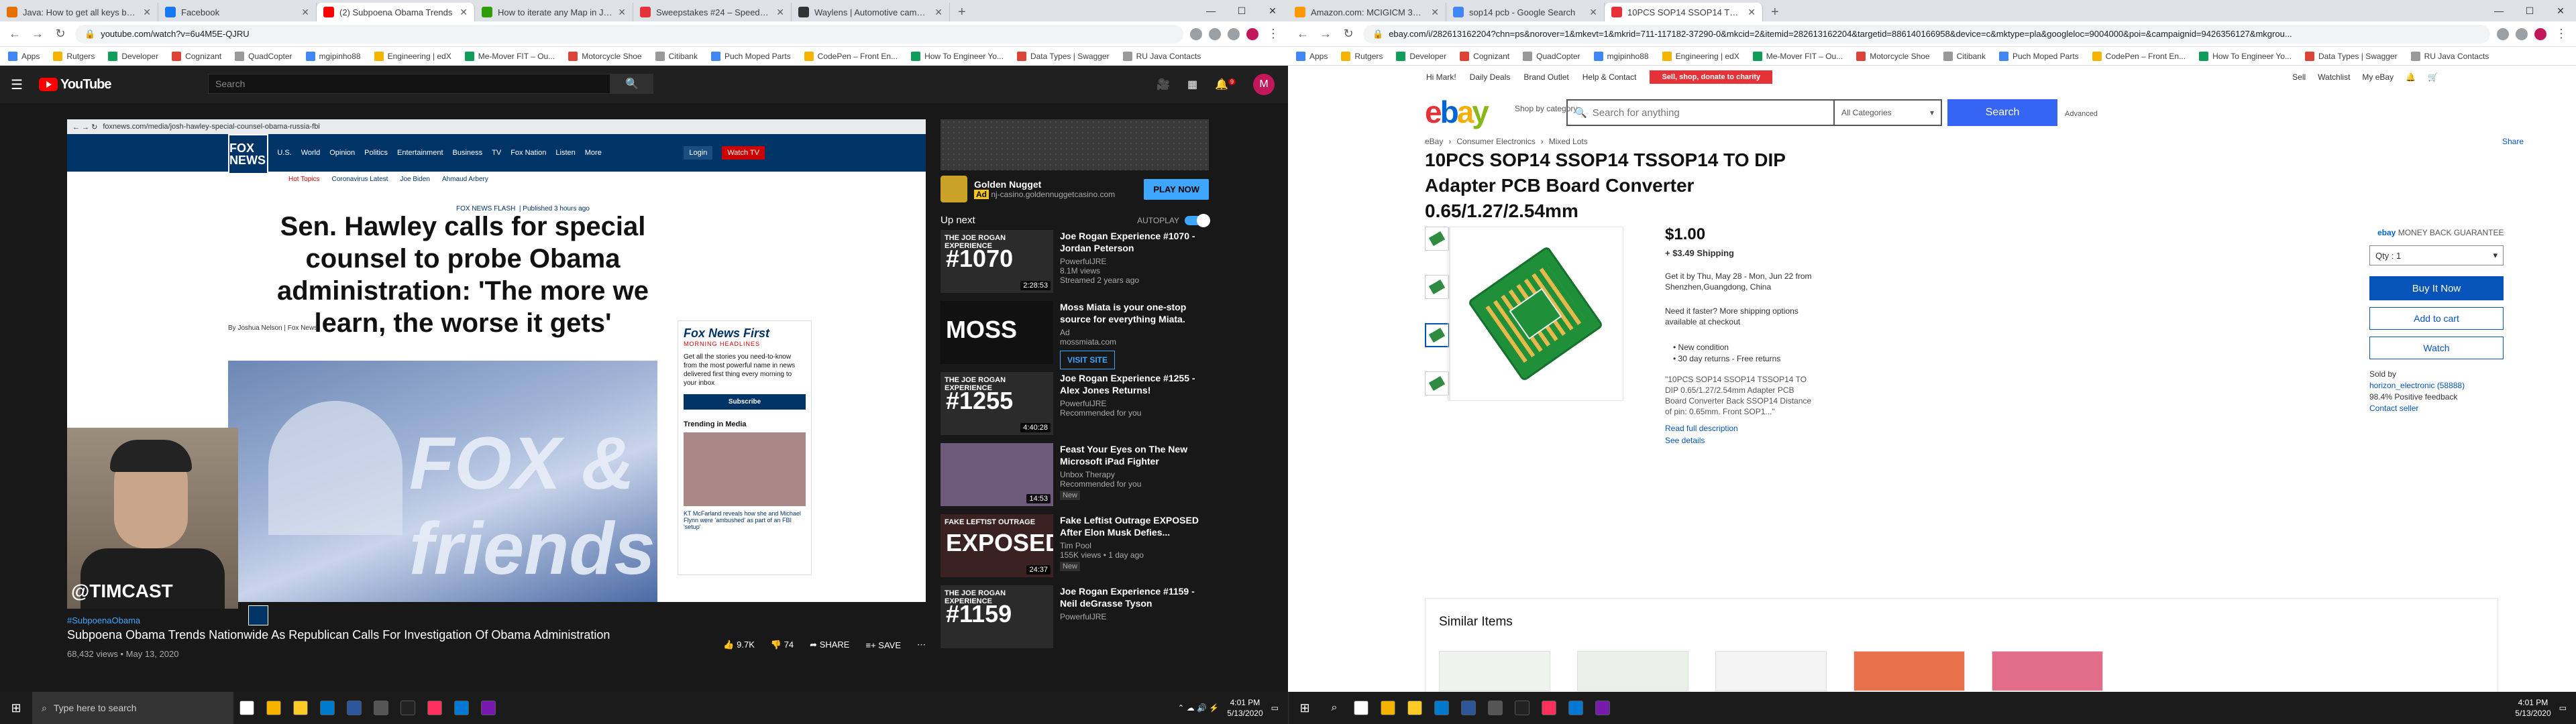 This screenshot has height=724, width=2576. What do you see at coordinates (1252, 33) in the screenshot?
I see `profile-icon` at bounding box center [1252, 33].